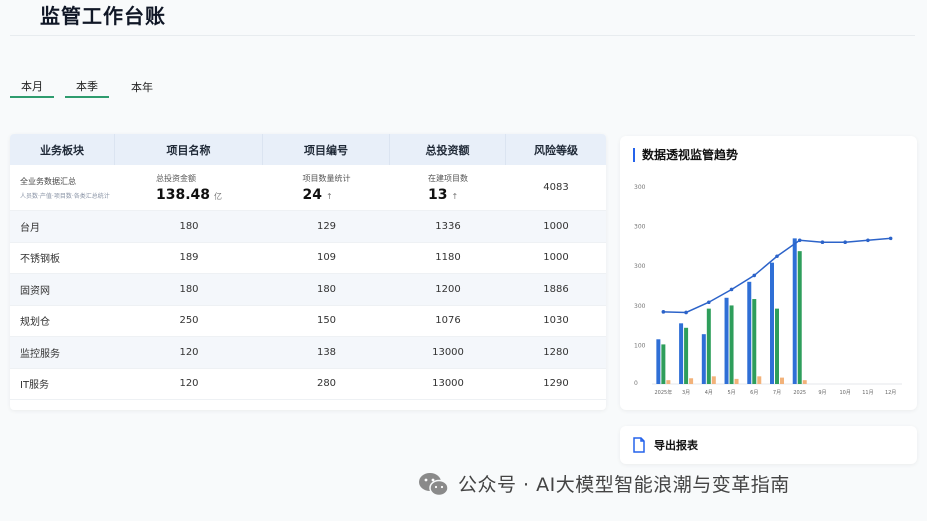 This screenshot has height=521, width=927. What do you see at coordinates (731, 393) in the screenshot?
I see `x-tick-label: 5月` at bounding box center [731, 393].